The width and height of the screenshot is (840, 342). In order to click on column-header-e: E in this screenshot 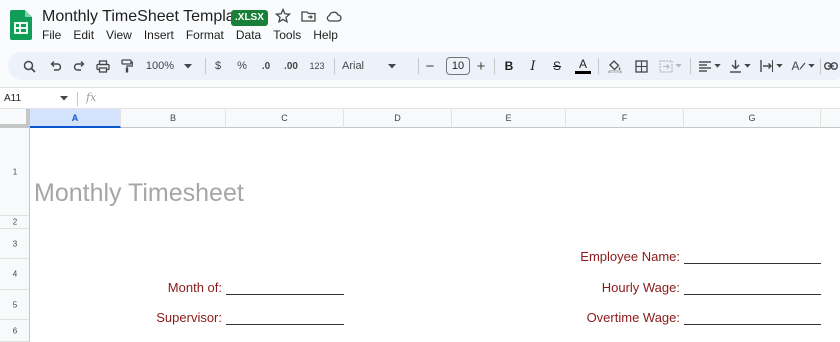, I will do `click(509, 118)`.